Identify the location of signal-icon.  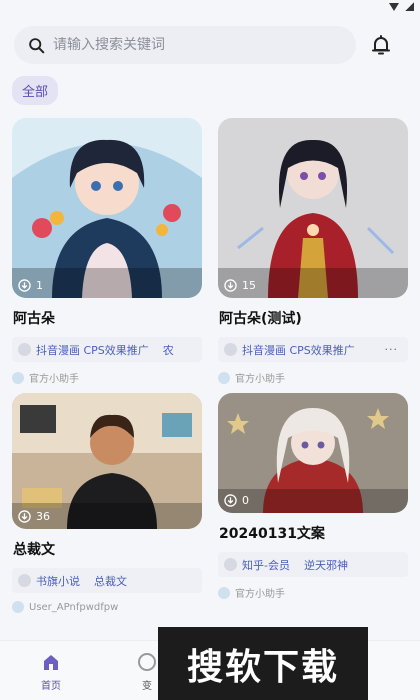
(409, 6).